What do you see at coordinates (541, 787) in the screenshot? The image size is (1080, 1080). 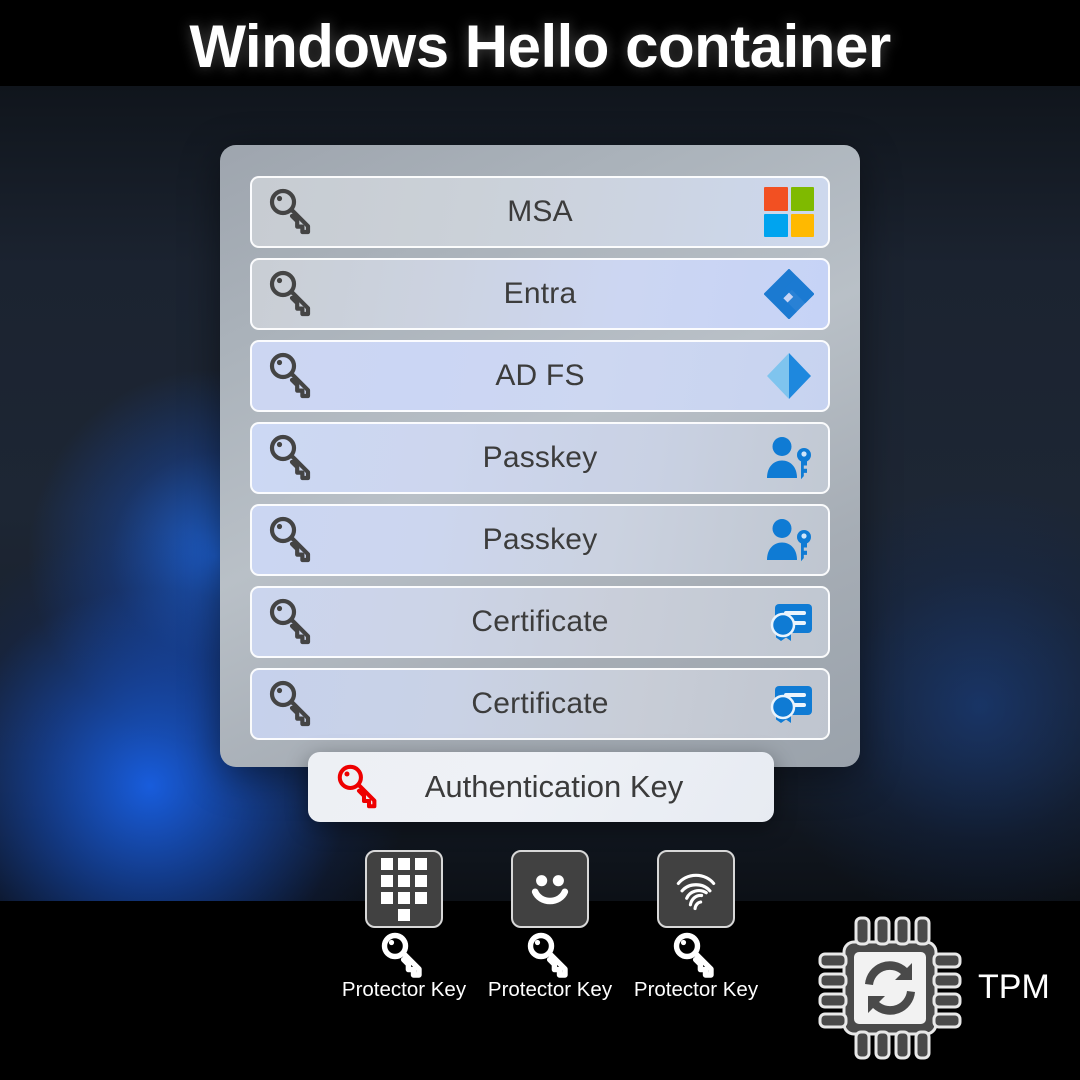 I see `authentication-key-card: Authentication Key` at bounding box center [541, 787].